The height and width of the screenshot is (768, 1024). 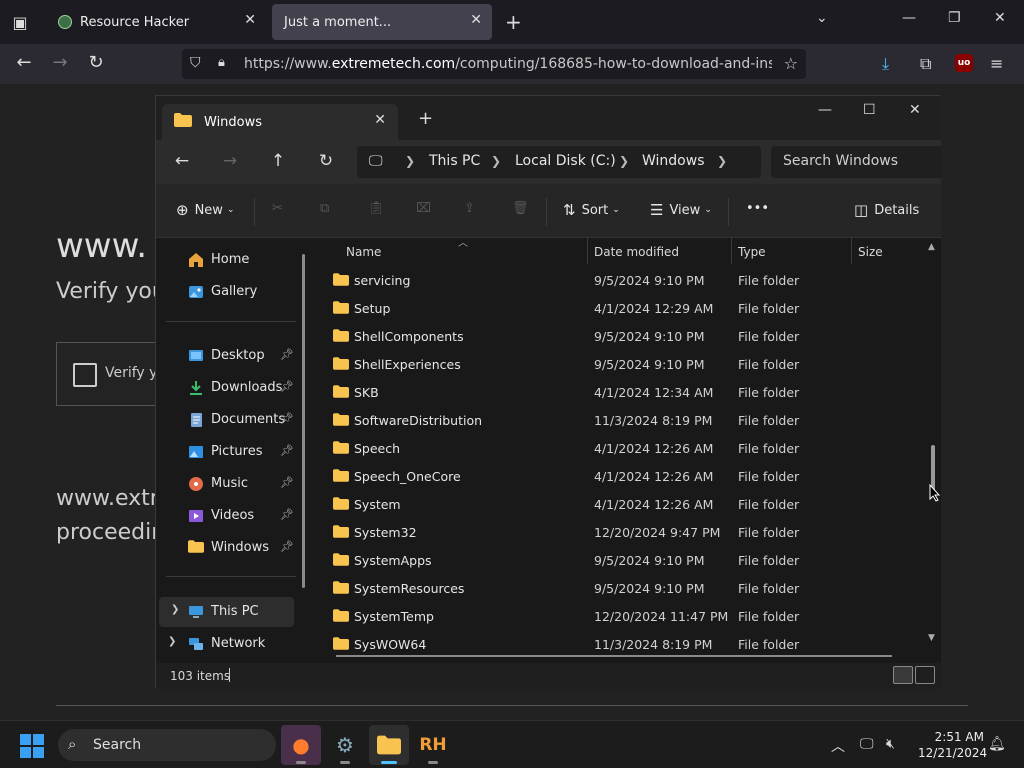 I want to click on table-row: SKB 4/1/2024 12:34 AM File folder, so click(x=621, y=392).